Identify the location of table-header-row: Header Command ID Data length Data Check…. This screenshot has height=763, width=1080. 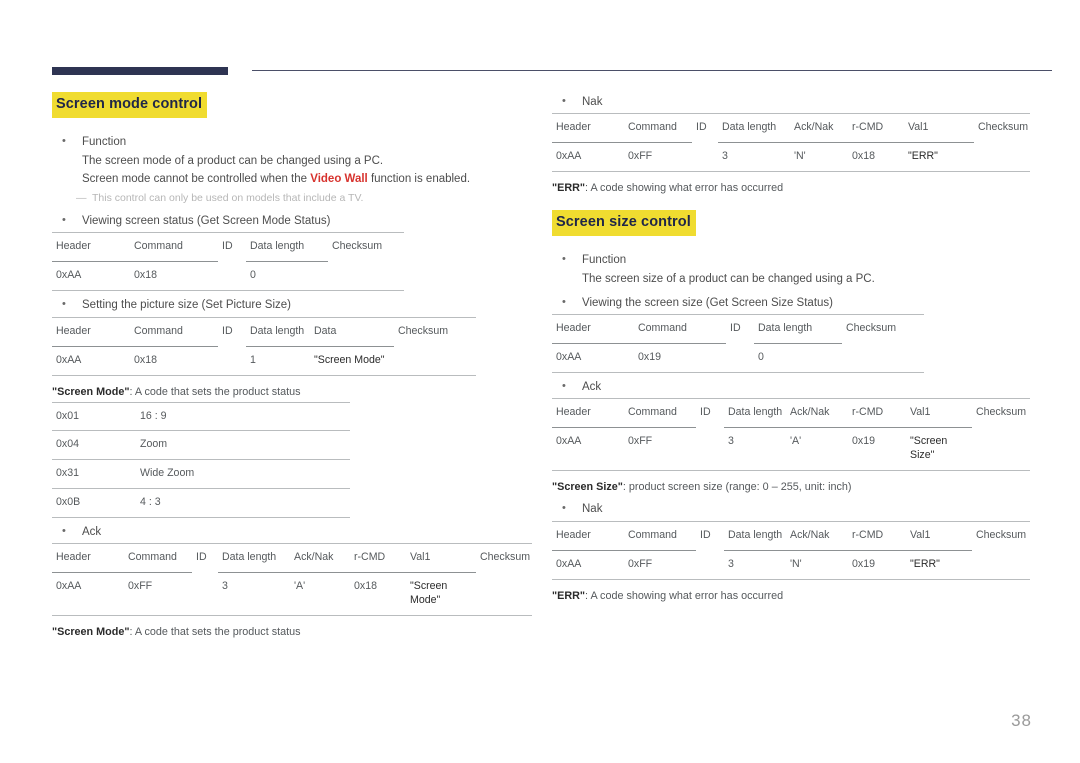
(264, 331).